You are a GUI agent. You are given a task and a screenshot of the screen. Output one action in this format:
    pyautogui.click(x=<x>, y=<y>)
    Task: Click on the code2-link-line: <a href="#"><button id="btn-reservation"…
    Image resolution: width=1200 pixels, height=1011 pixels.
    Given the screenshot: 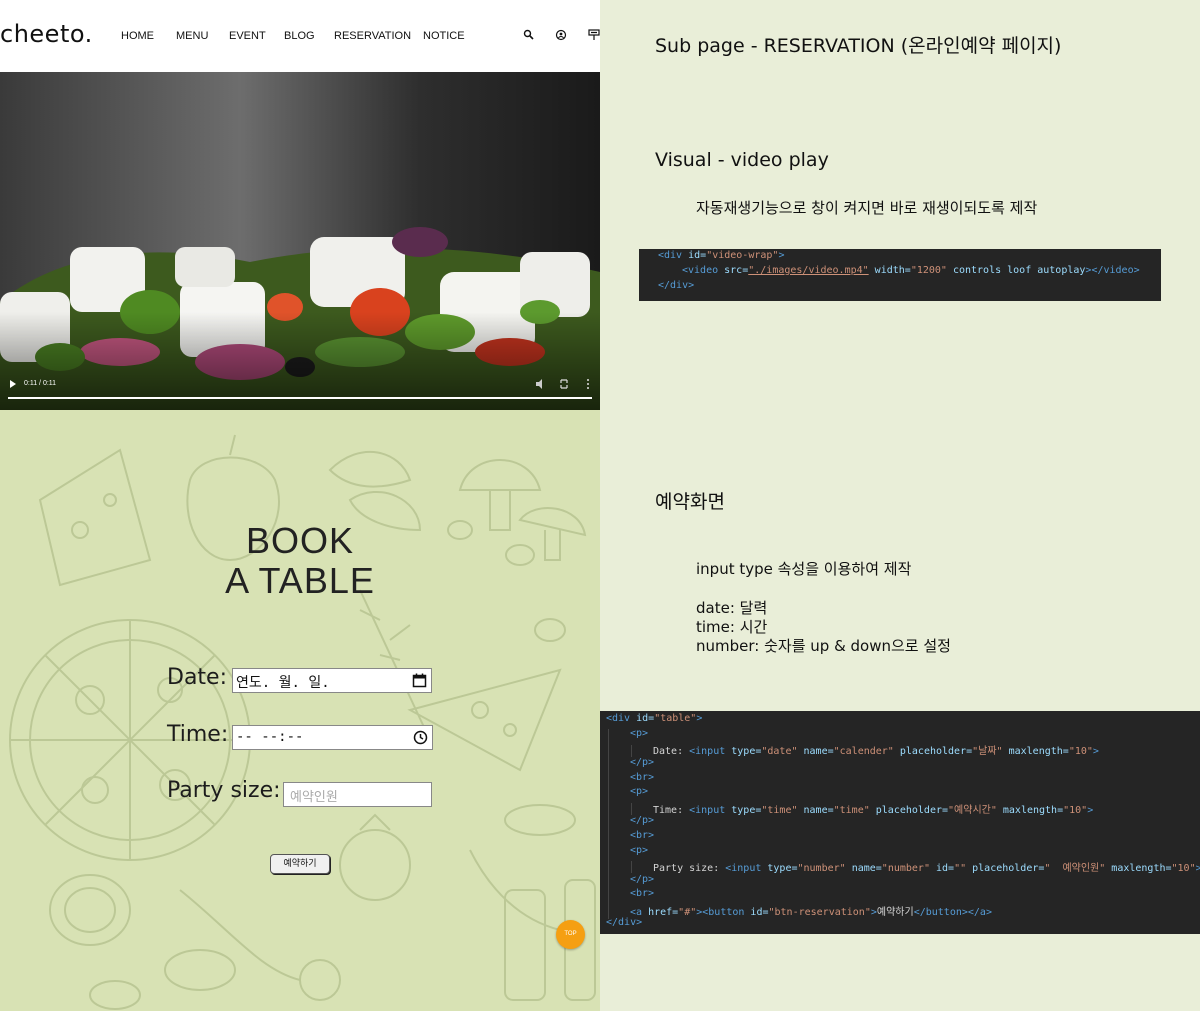 What is the action you would take?
    pyautogui.click(x=811, y=912)
    